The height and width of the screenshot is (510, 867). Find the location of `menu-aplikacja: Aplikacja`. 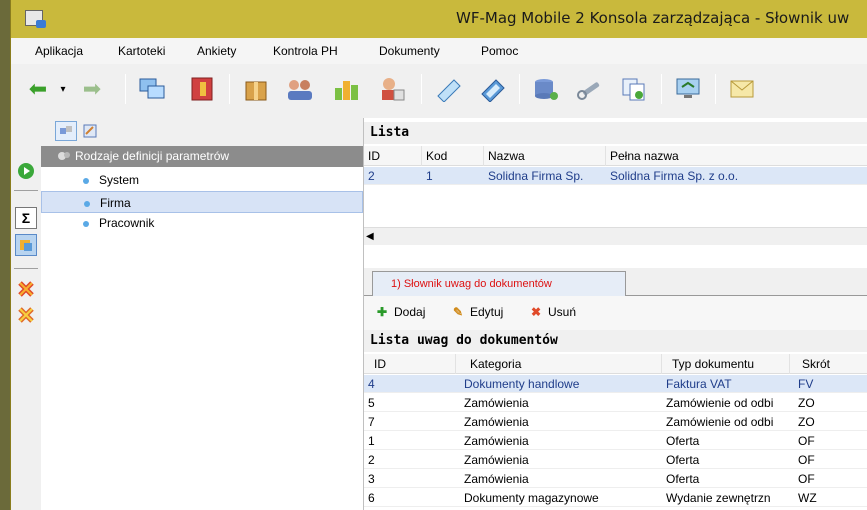

menu-aplikacja: Aplikacja is located at coordinates (59, 51).